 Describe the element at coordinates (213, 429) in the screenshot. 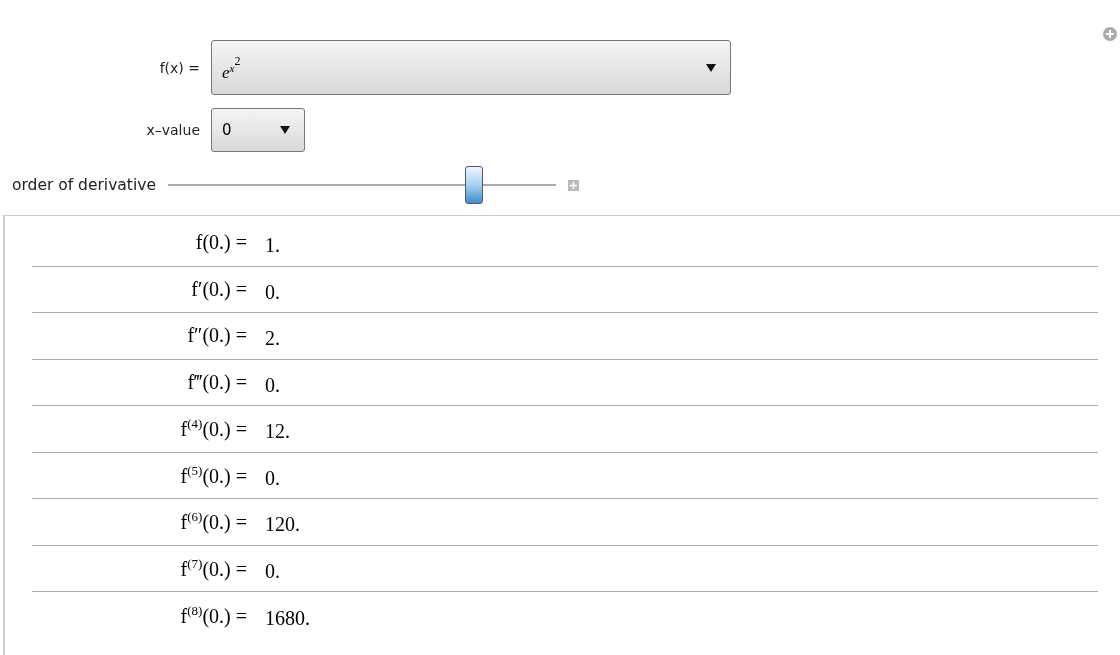

I see `derivative-label: f$^{(4)}$(0.) =` at that location.